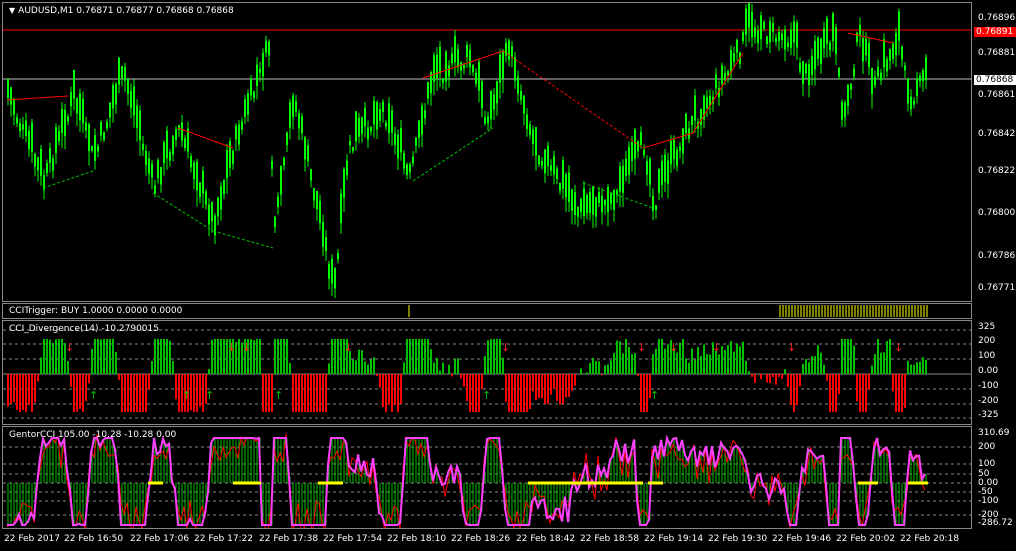  What do you see at coordinates (997, 134) in the screenshot?
I see `price-label: 0.76842` at bounding box center [997, 134].